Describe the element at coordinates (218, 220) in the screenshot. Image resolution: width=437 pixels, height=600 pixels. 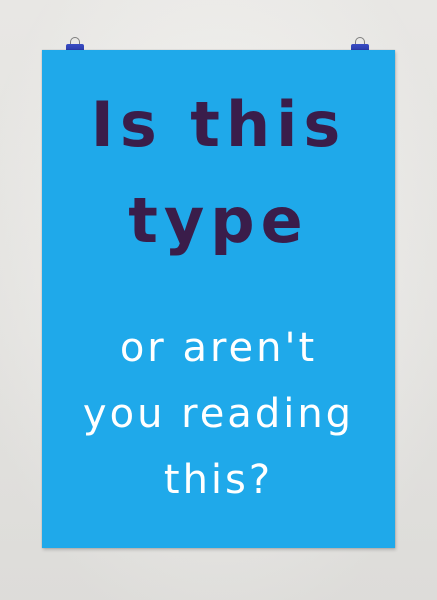
I see `poster-headline-line-2: type` at that location.